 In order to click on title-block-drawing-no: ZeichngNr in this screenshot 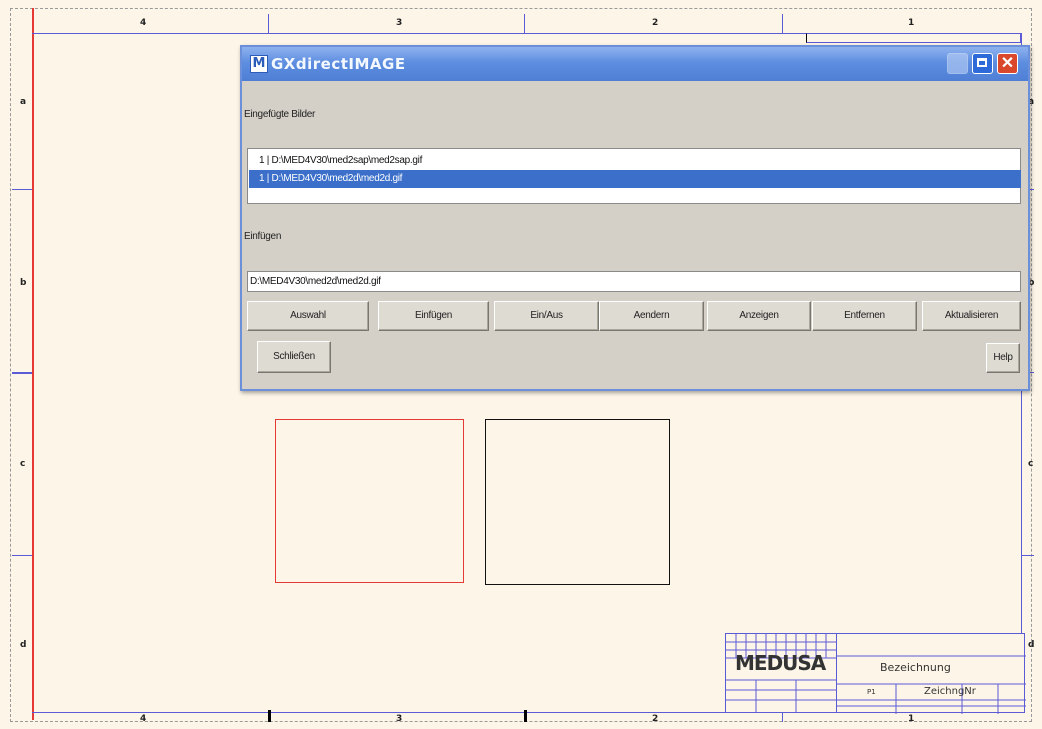, I will do `click(950, 691)`.